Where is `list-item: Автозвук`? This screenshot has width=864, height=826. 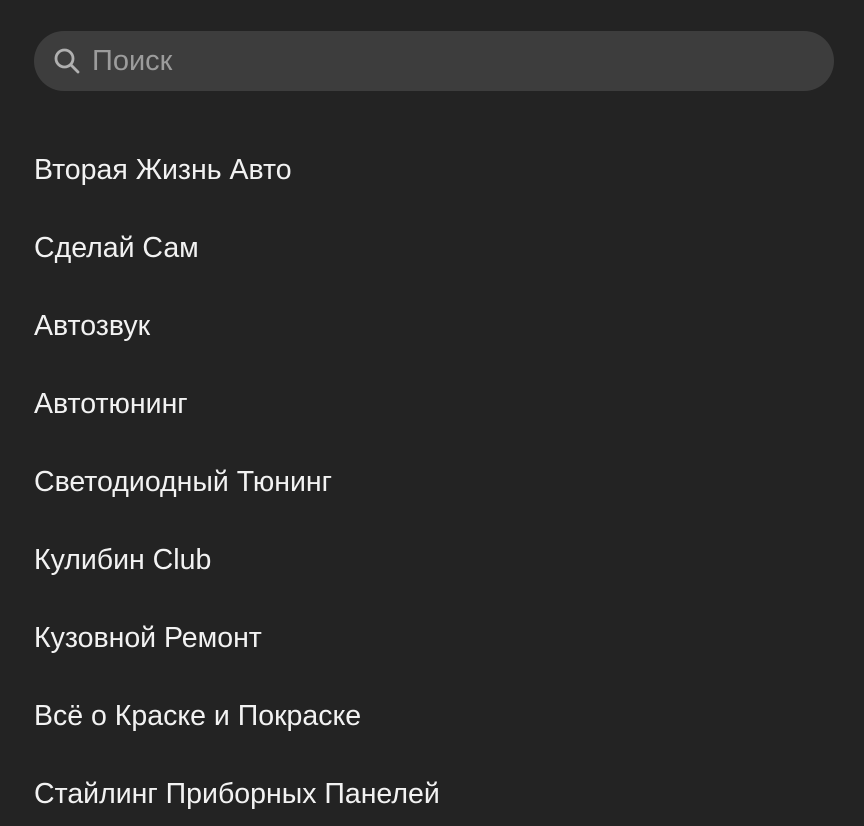
list-item: Автозвук is located at coordinates (432, 326).